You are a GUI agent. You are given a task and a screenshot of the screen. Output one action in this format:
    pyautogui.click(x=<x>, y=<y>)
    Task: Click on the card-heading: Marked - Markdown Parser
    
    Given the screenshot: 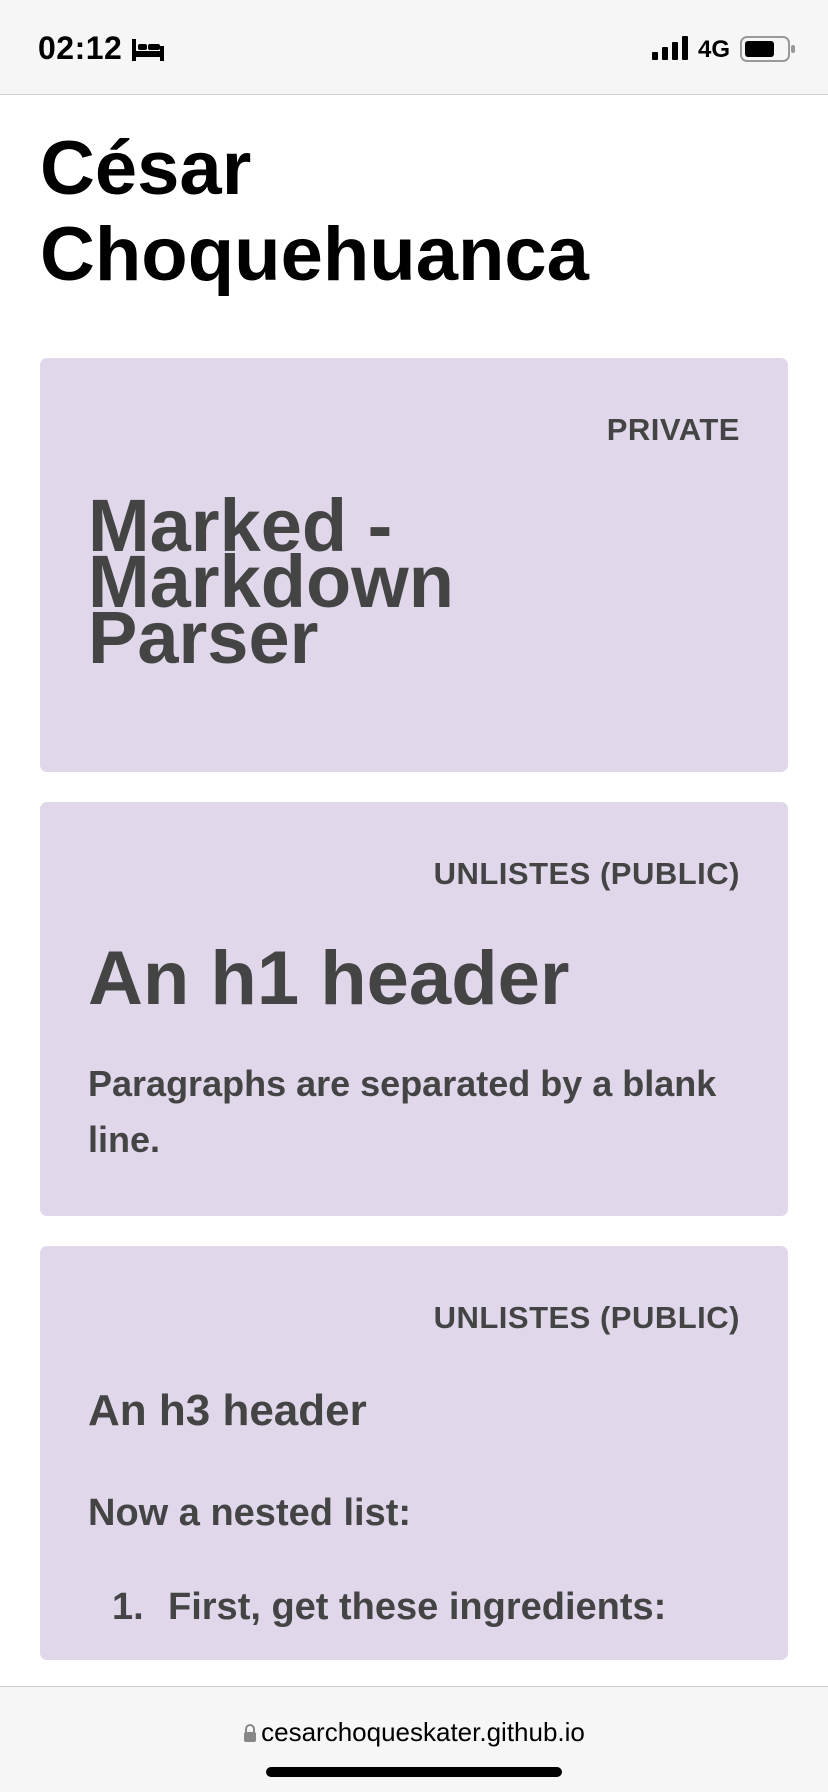 What is the action you would take?
    pyautogui.click(x=271, y=581)
    